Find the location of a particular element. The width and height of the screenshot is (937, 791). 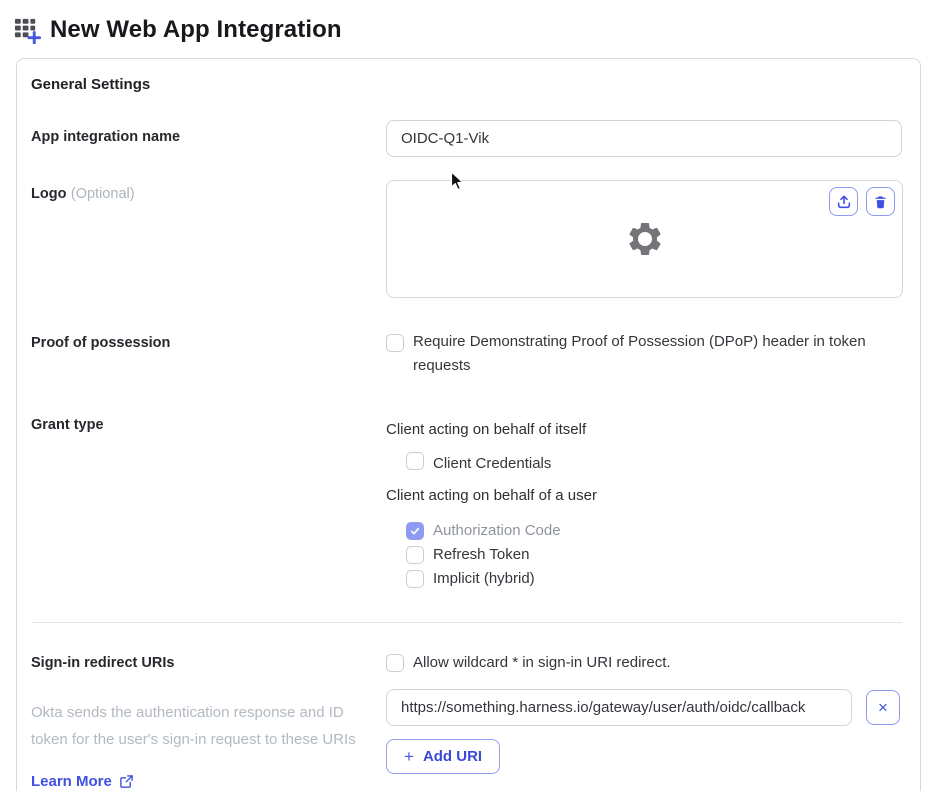

remove-uri-button: × is located at coordinates (883, 707).